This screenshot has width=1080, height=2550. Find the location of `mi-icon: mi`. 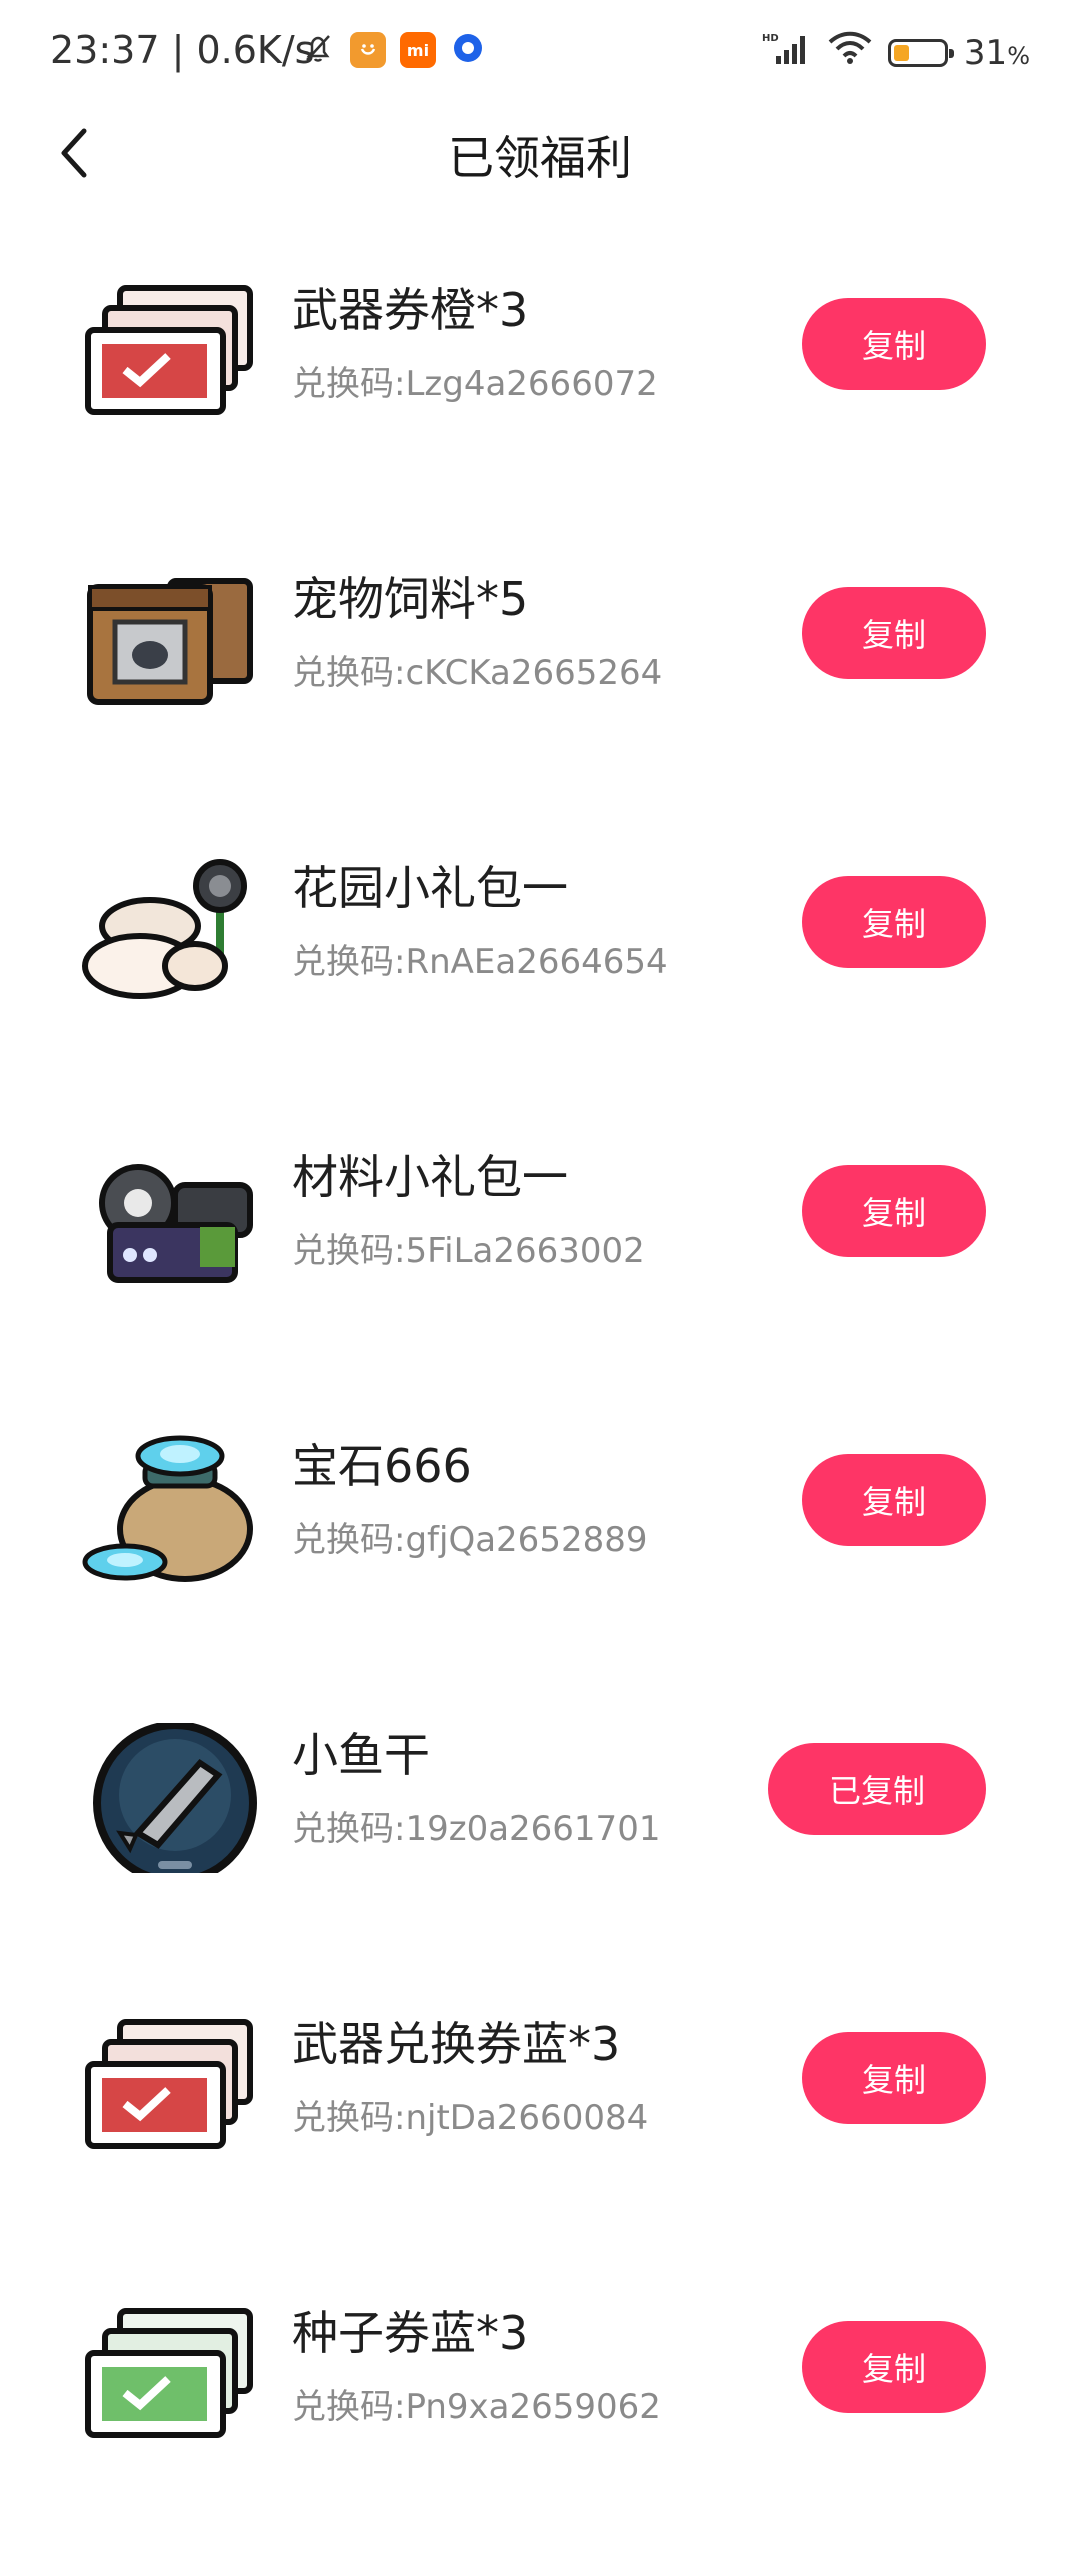

mi-icon: mi is located at coordinates (418, 50).